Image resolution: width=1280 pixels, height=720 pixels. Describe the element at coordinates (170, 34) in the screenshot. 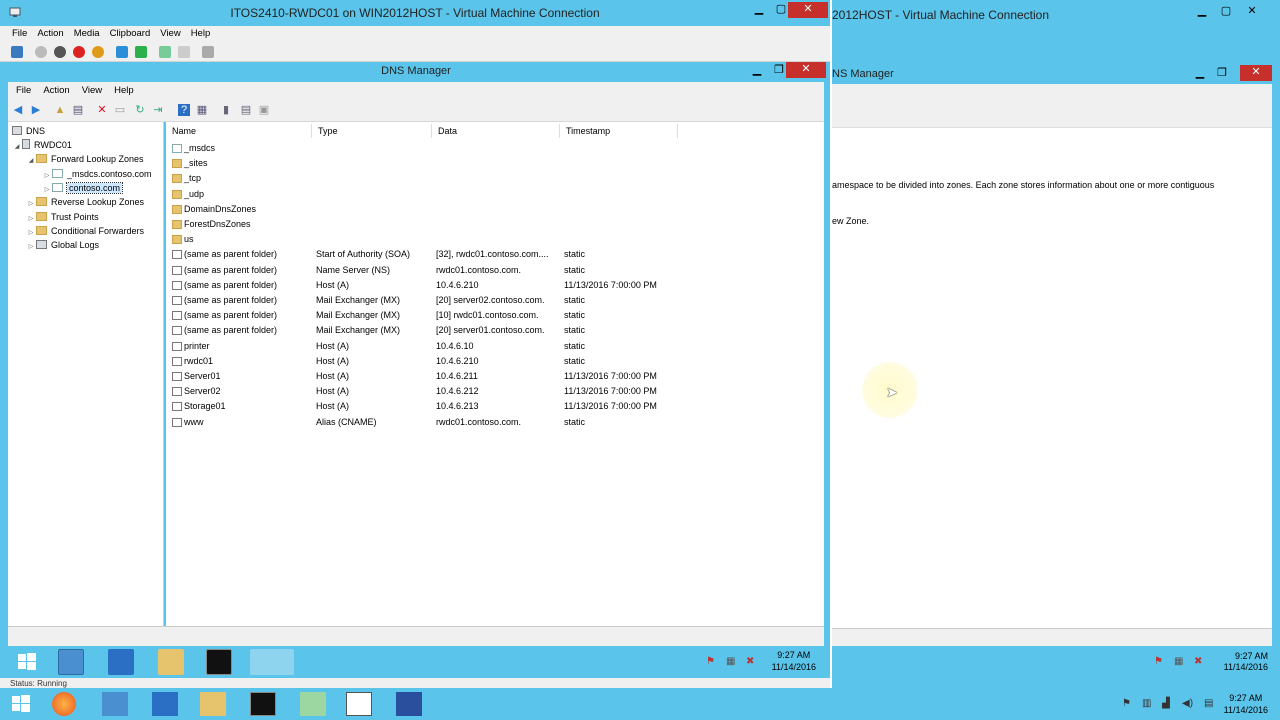

I see `menu-view: View` at that location.